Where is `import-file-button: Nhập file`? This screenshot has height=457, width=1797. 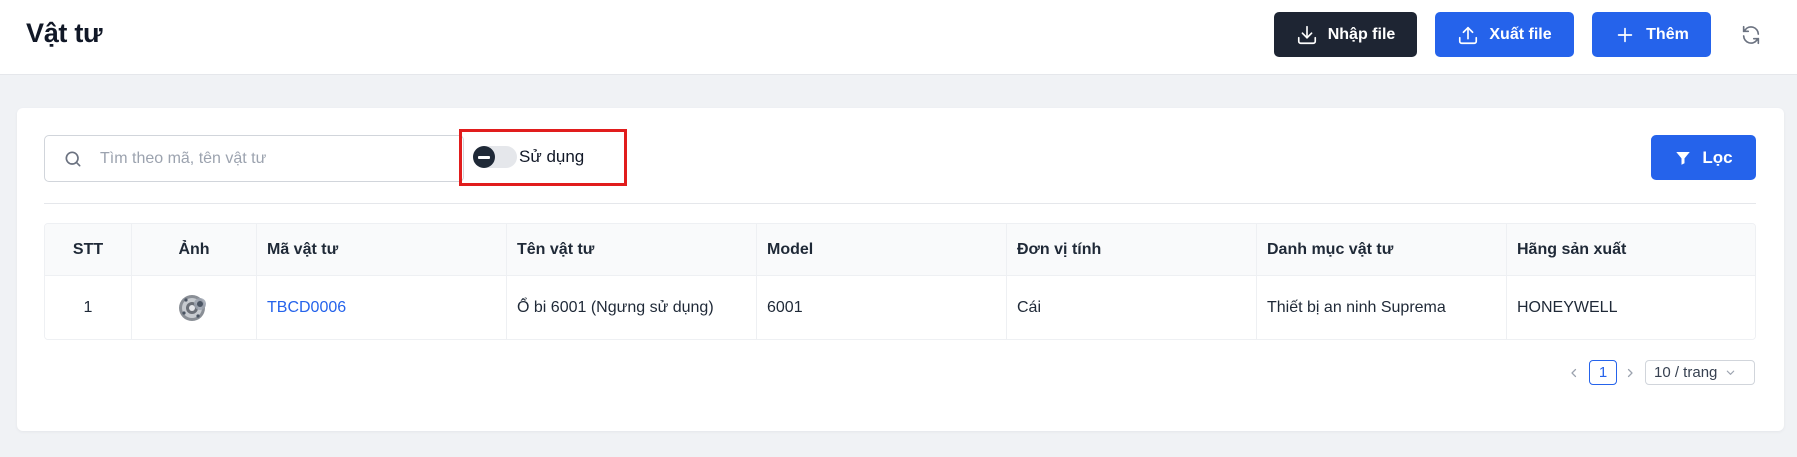 import-file-button: Nhập file is located at coordinates (1345, 34).